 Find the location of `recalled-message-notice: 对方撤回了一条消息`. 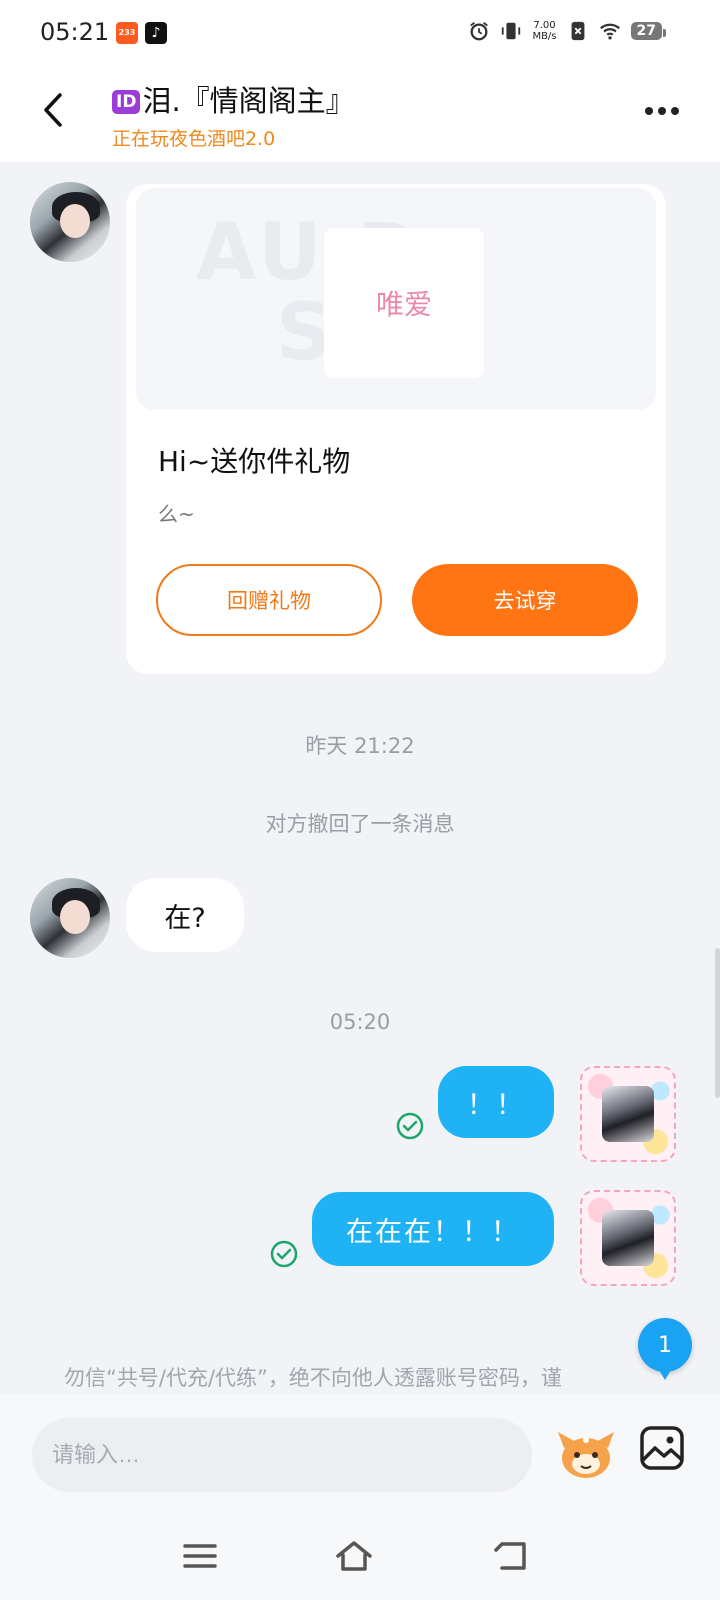

recalled-message-notice: 对方撤回了一条消息 is located at coordinates (360, 824).